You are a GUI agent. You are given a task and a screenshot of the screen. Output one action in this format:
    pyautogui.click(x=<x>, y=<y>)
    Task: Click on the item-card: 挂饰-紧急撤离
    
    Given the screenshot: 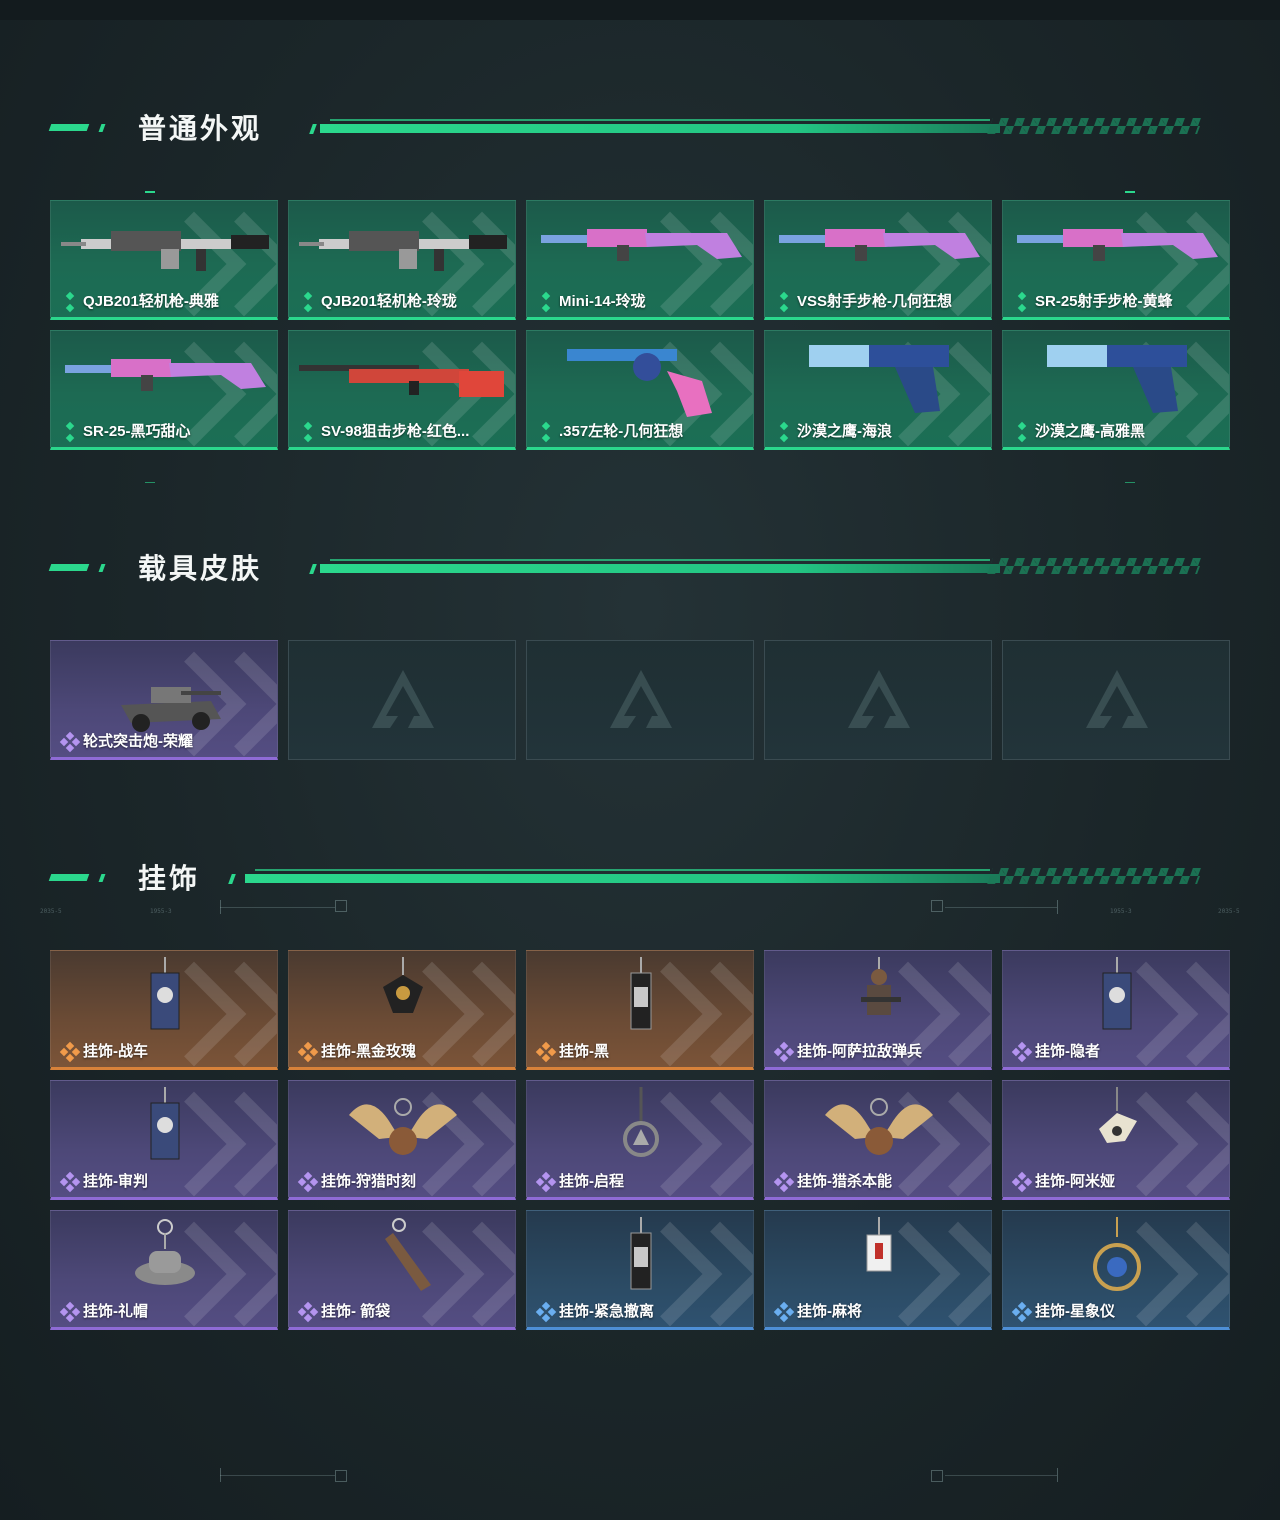 What is the action you would take?
    pyautogui.click(x=640, y=1270)
    